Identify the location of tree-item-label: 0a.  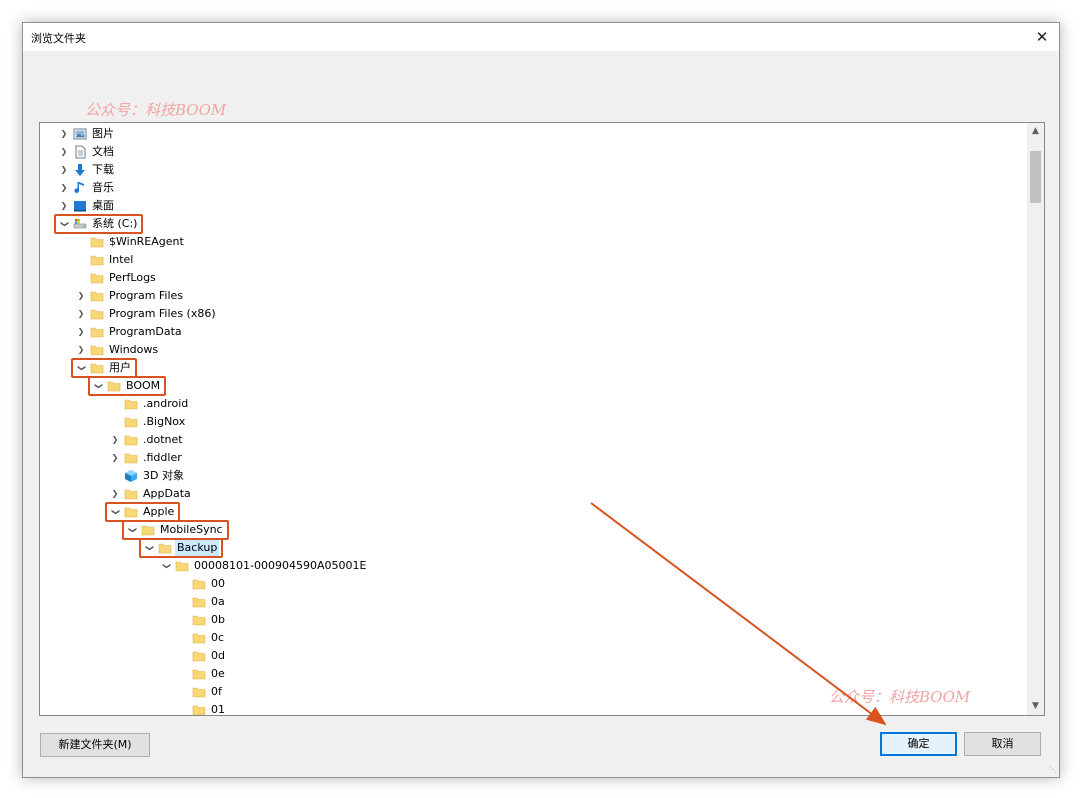
(218, 601).